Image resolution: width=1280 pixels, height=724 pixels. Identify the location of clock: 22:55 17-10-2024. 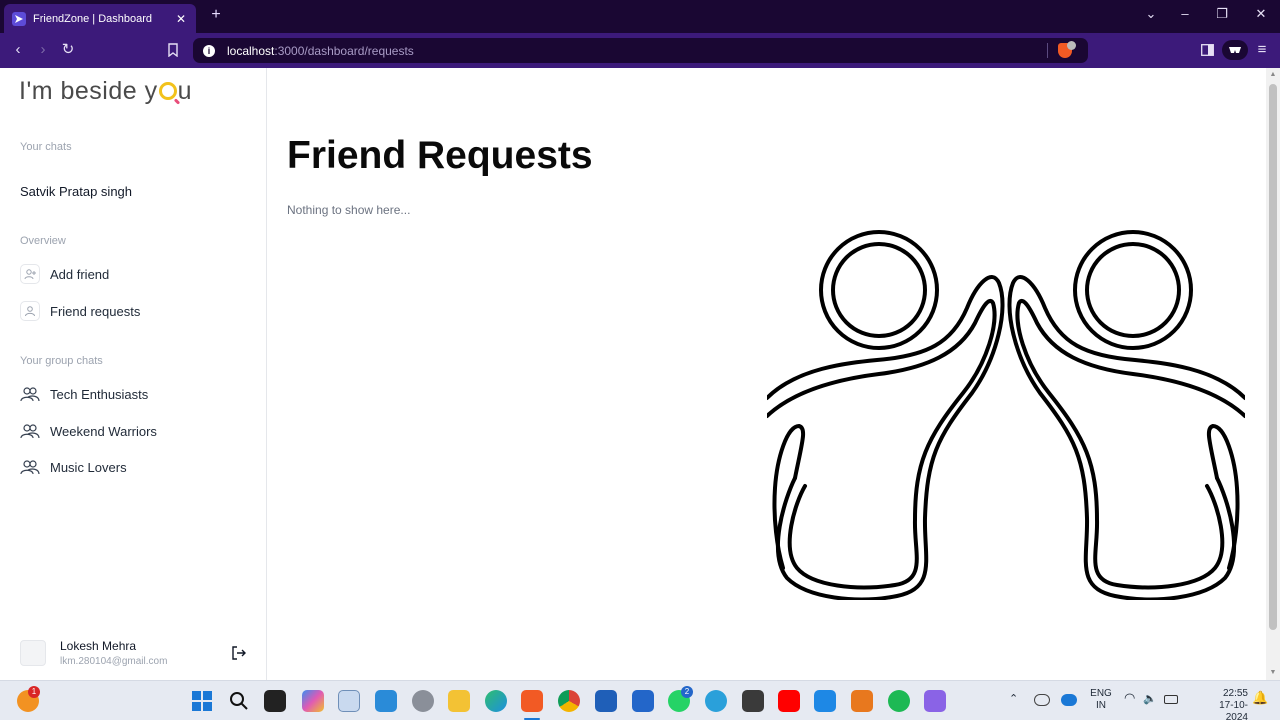
(1223, 706).